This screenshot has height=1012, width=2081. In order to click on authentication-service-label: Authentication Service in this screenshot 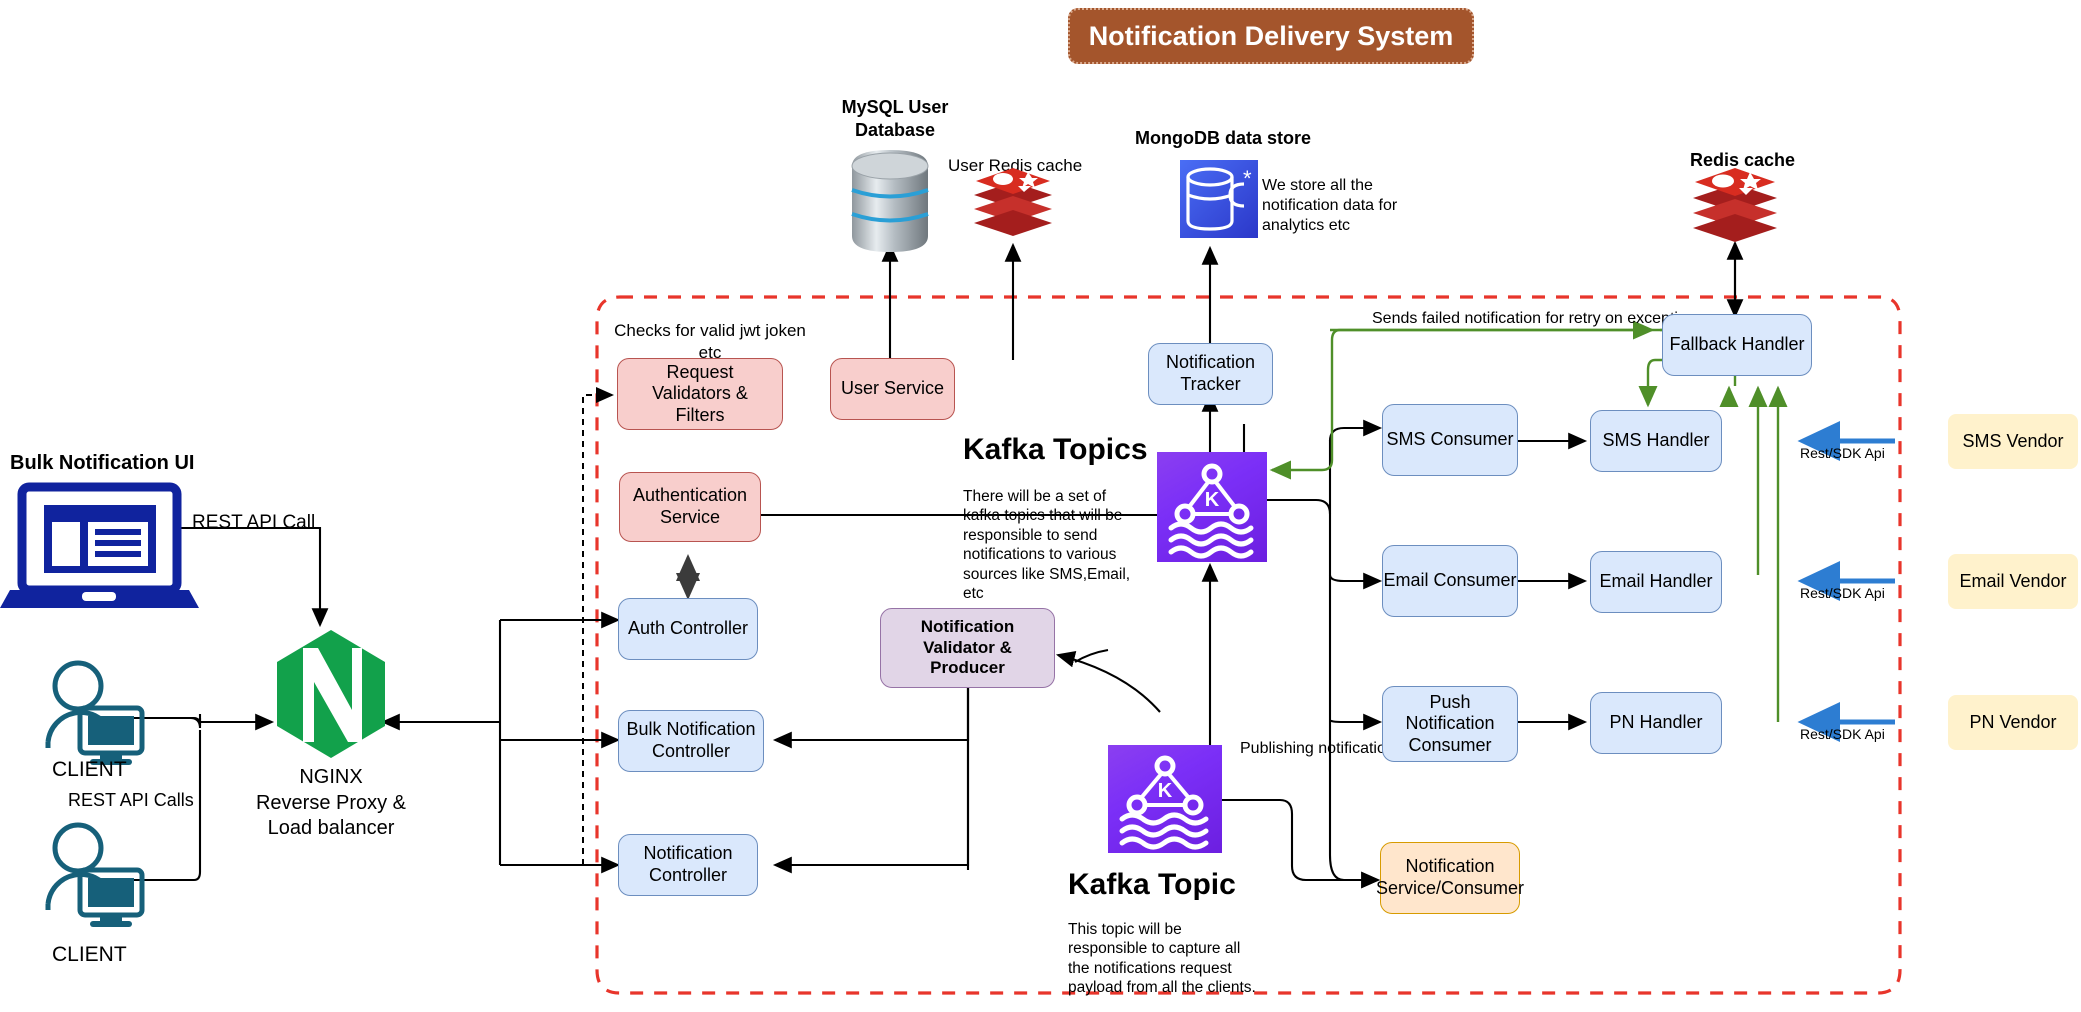, I will do `click(690, 506)`.